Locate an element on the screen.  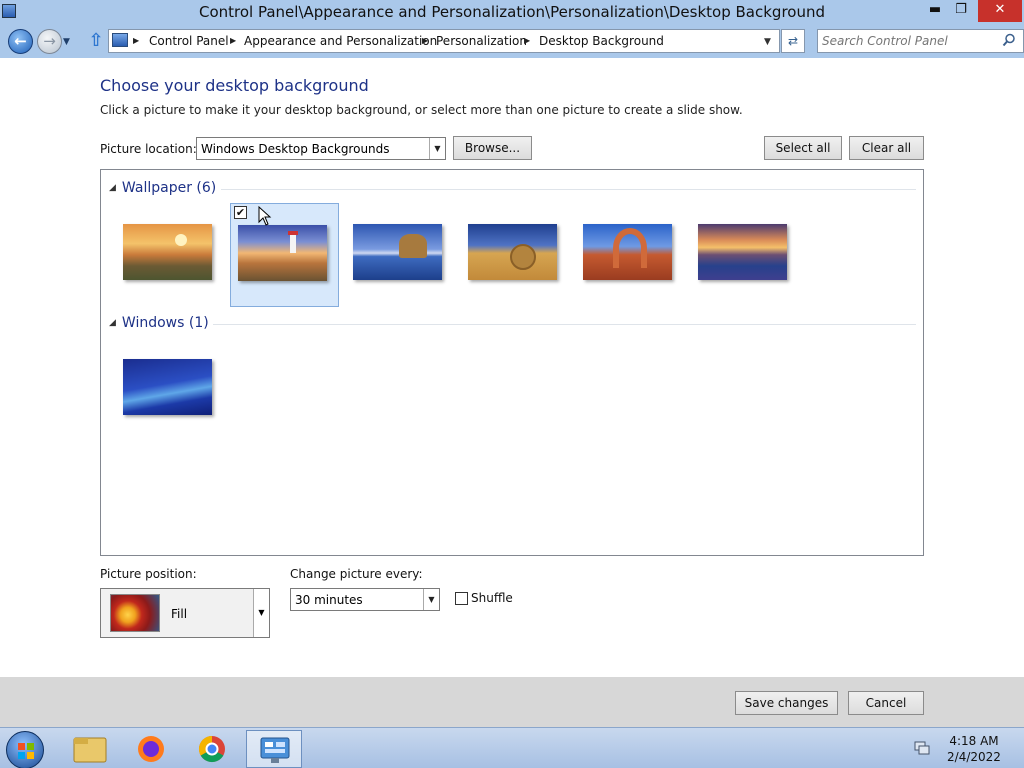
clock-time: 4:18 AM is located at coordinates (974, 741).